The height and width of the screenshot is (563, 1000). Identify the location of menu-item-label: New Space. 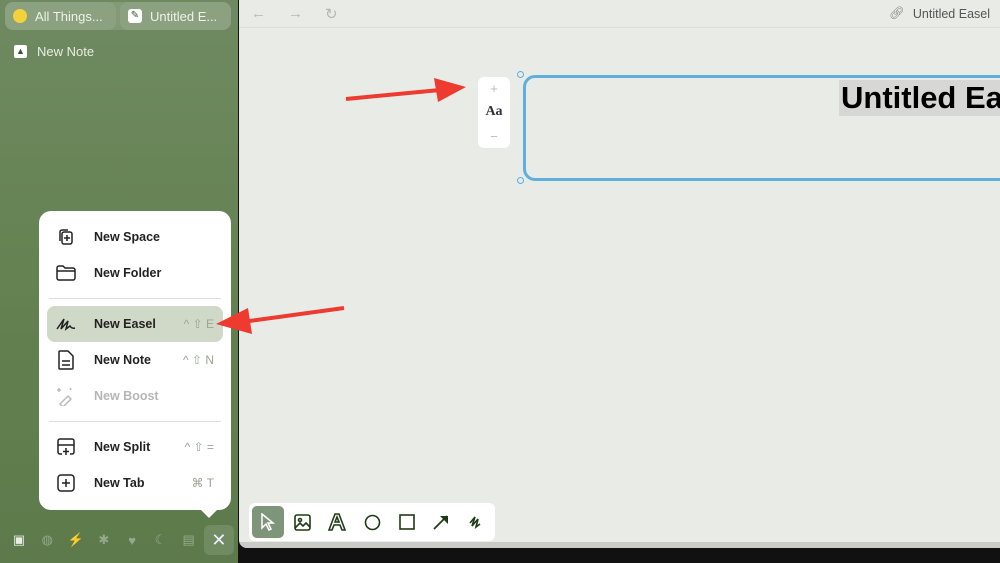
(127, 237).